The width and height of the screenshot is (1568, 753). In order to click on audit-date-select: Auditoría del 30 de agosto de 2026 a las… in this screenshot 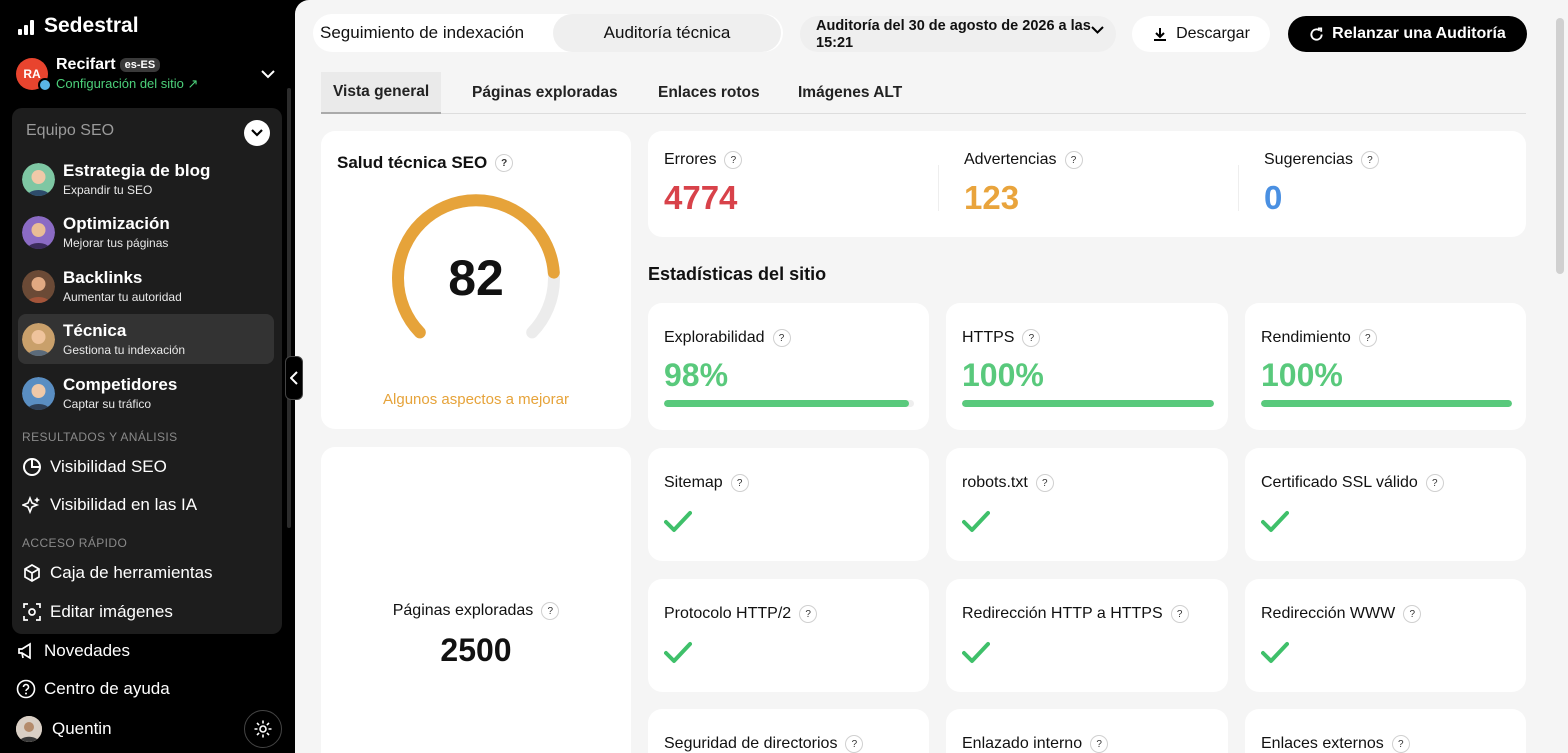, I will do `click(958, 34)`.